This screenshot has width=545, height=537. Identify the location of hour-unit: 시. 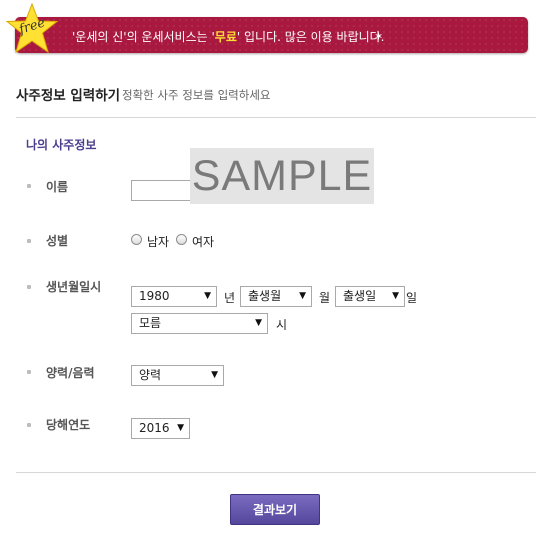
(282, 325).